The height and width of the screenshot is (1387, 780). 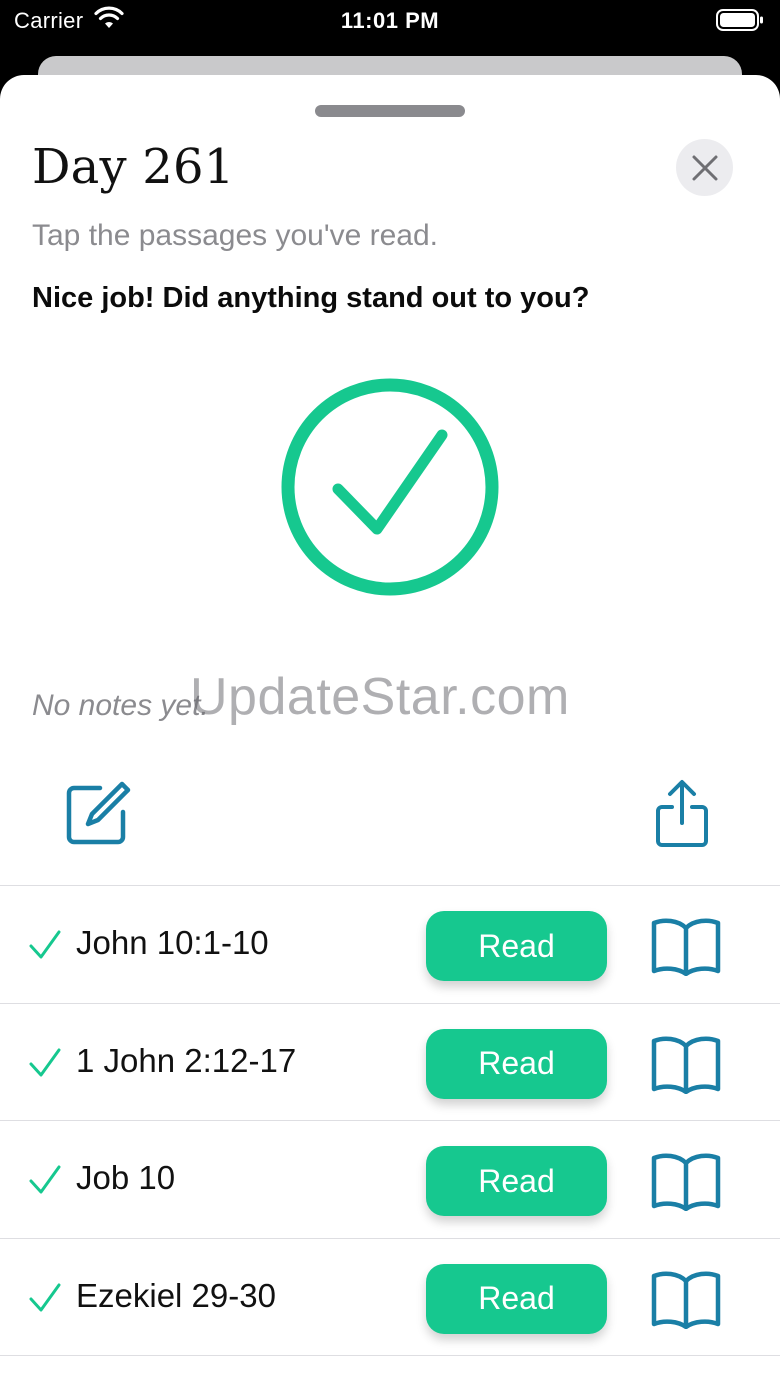 I want to click on page-title: Day 261, so click(x=133, y=167).